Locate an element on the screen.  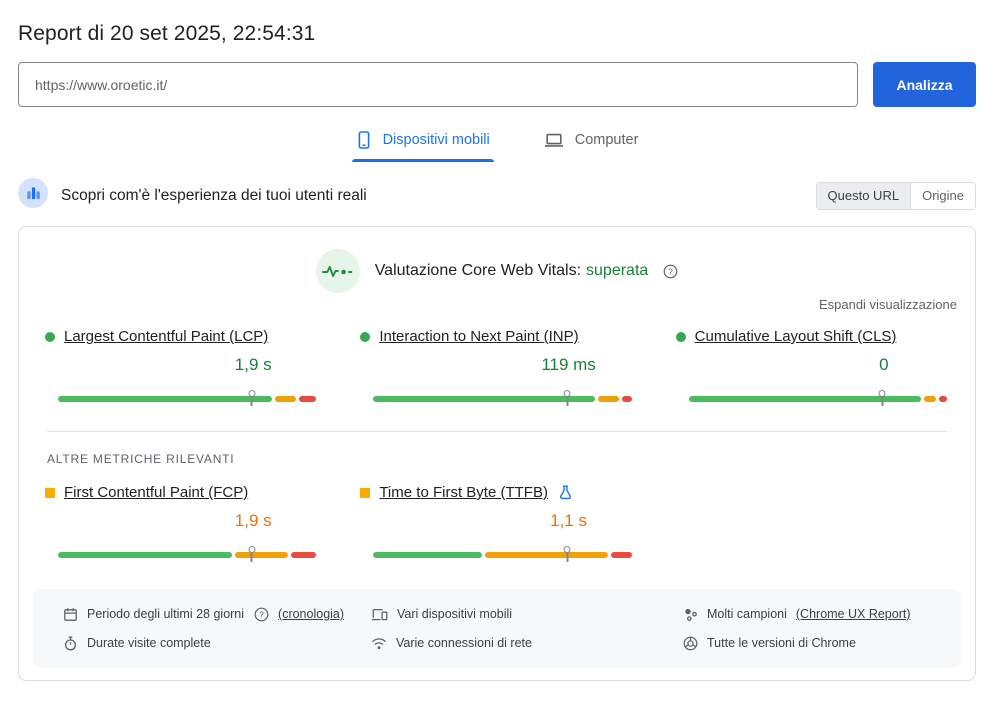
footer-link-samples: (Chrome UX Report) is located at coordinates (853, 614).